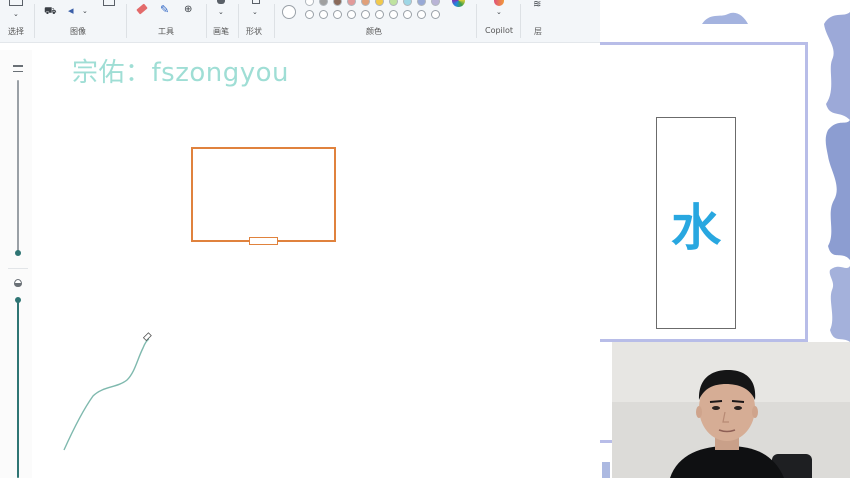  Describe the element at coordinates (142, 9) in the screenshot. I see `eraser-icon` at that location.